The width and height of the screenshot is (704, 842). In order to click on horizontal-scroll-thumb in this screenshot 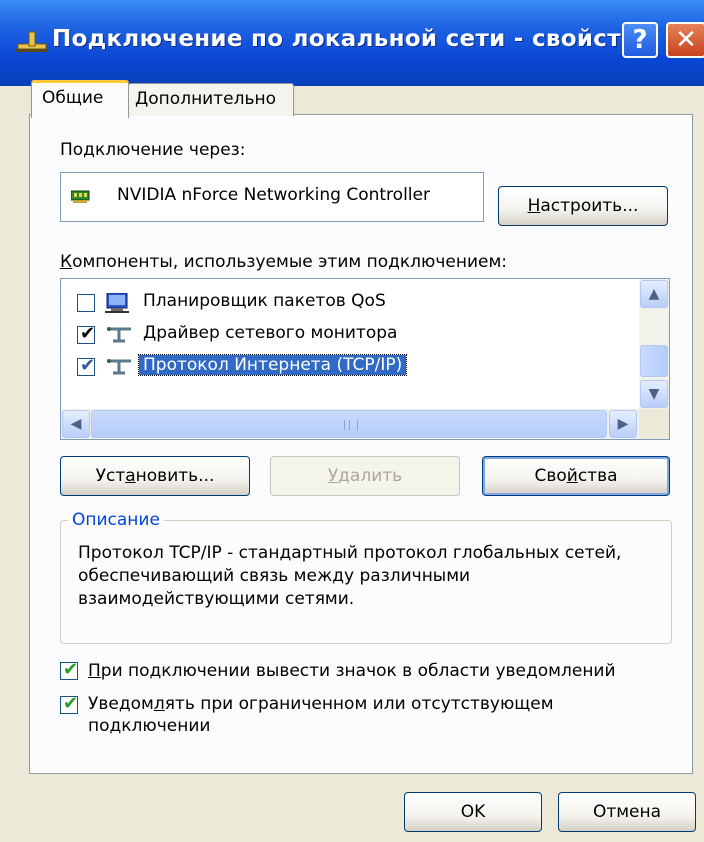, I will do `click(349, 424)`.